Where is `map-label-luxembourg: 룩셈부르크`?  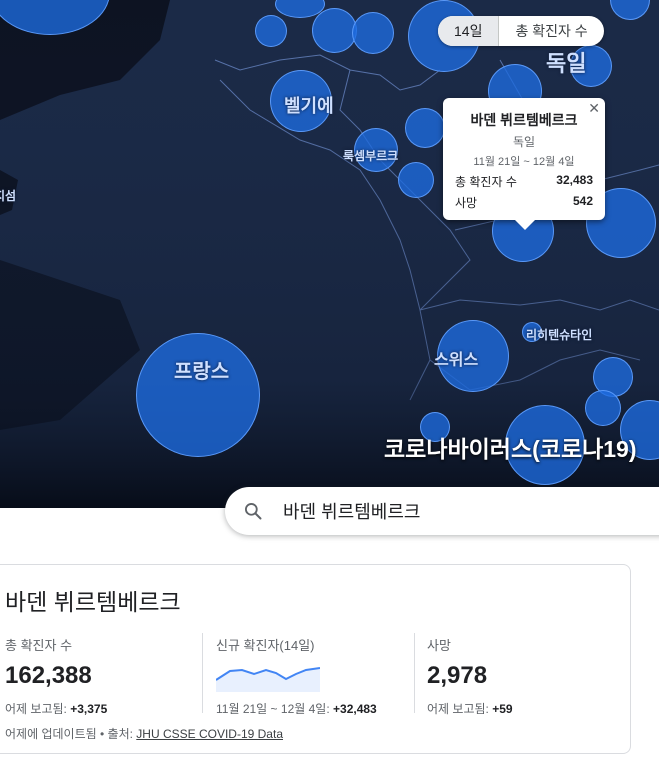
map-label-luxembourg: 룩셈부르크 is located at coordinates (371, 156).